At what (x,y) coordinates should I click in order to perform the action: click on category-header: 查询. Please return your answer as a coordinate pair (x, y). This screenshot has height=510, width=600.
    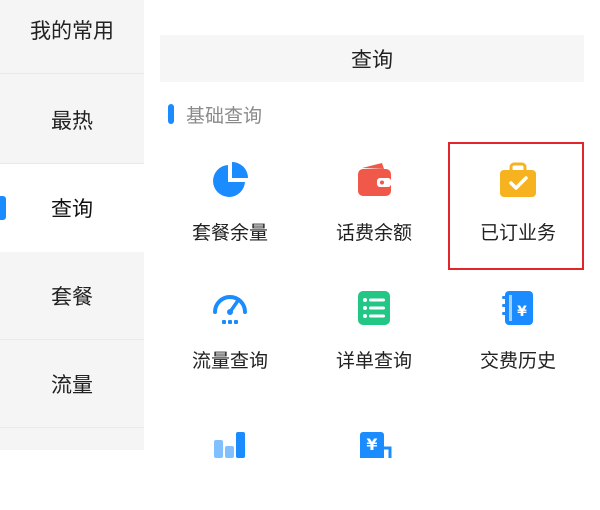
    Looking at the image, I should click on (372, 58).